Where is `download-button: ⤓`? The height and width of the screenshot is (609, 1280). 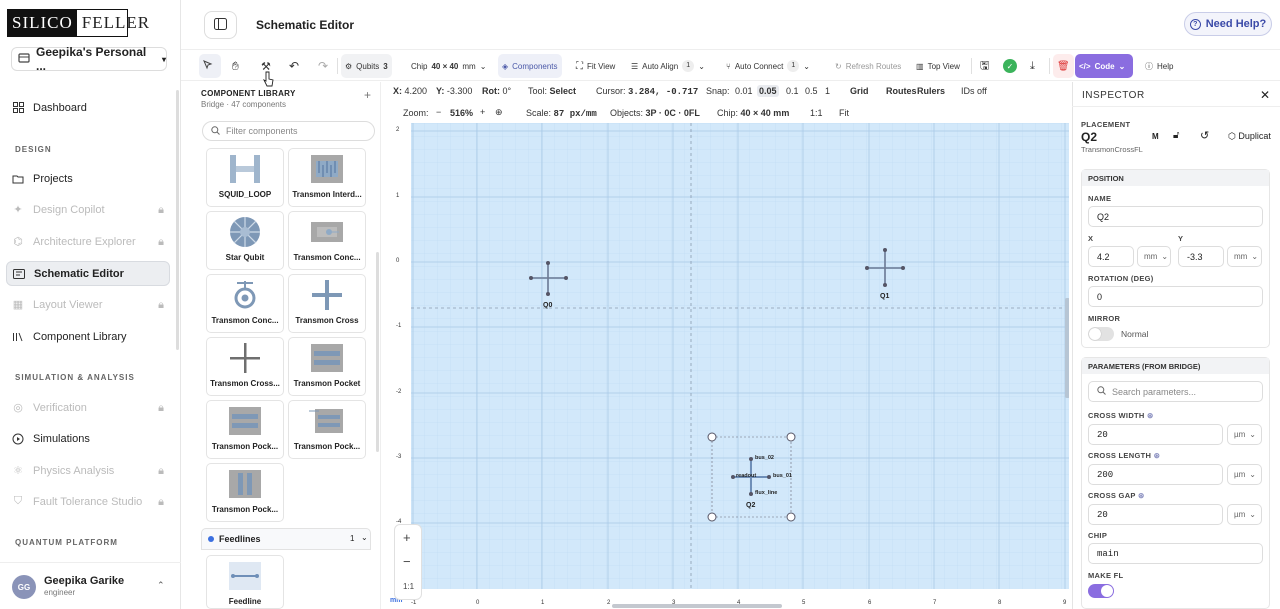 download-button: ⤓ is located at coordinates (1032, 66).